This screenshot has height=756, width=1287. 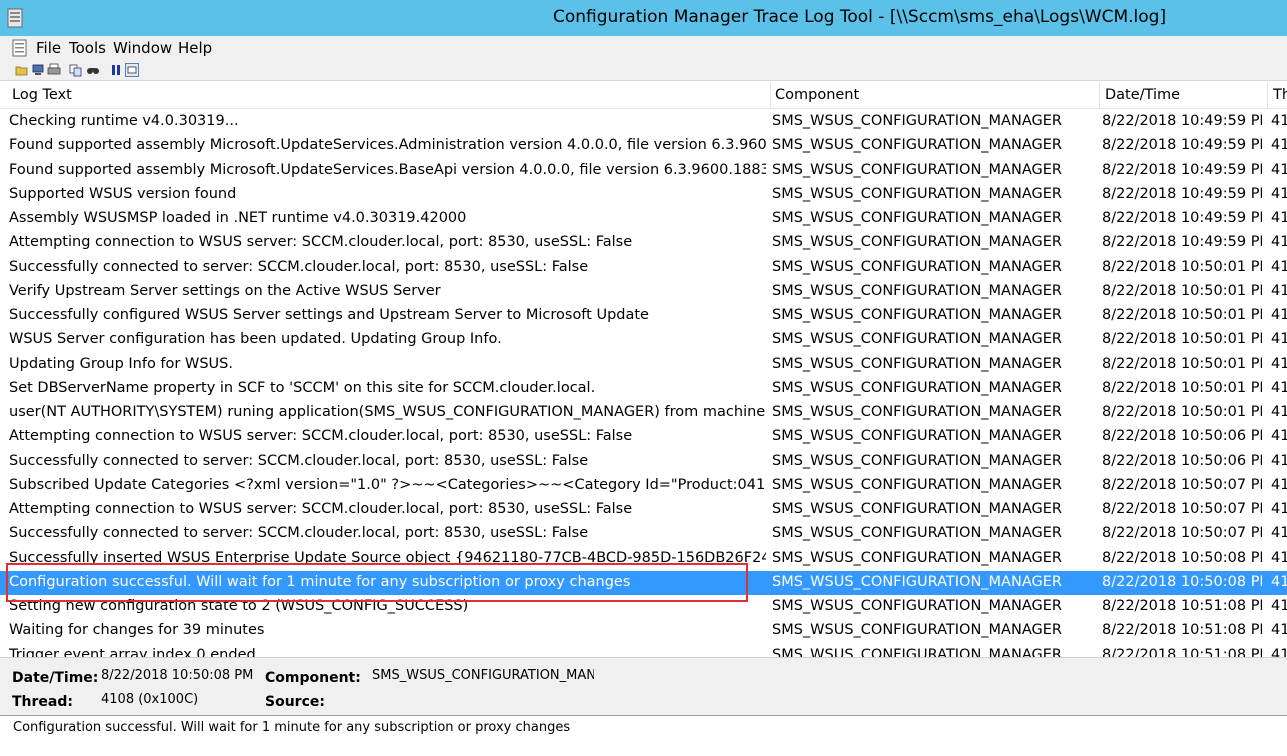 What do you see at coordinates (121, 363) in the screenshot?
I see `log-text-cell: Updating Group Info for WSUS.` at bounding box center [121, 363].